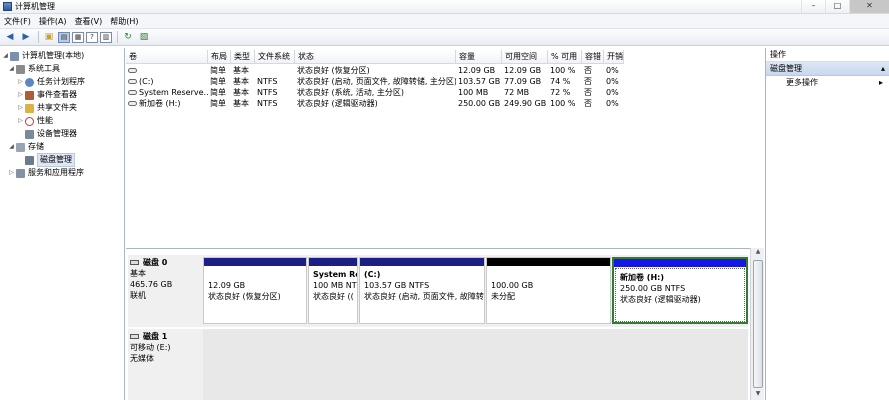 The image size is (889, 400). What do you see at coordinates (47, 108) in the screenshot?
I see `tree-item-shared-folders: ▷ 共享文件夹` at bounding box center [47, 108].